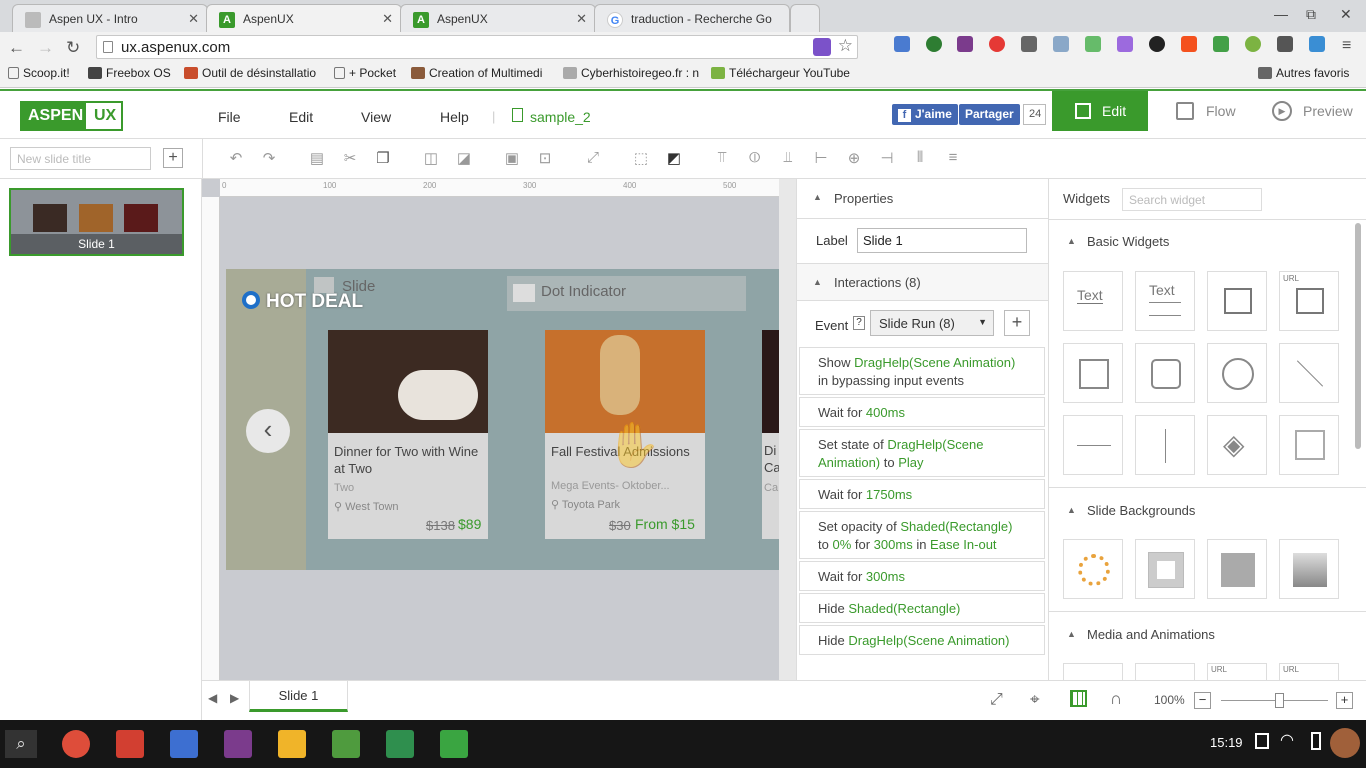 This screenshot has width=1366, height=768. Describe the element at coordinates (1315, 111) in the screenshot. I see `preview-mode-button: ▶ Preview` at that location.